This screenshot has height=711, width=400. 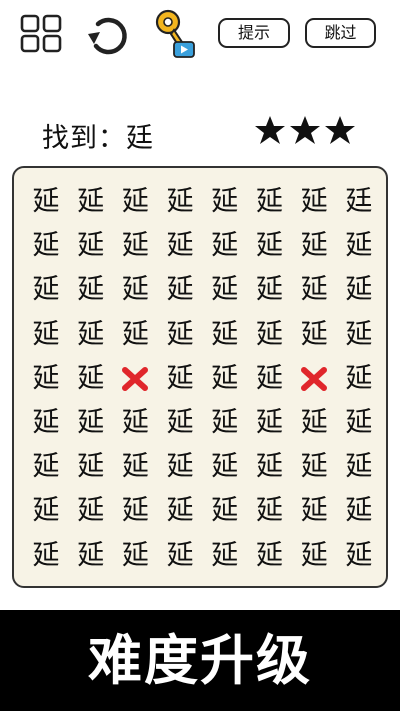 What do you see at coordinates (177, 36) in the screenshot?
I see `key-video-hint-icon` at bounding box center [177, 36].